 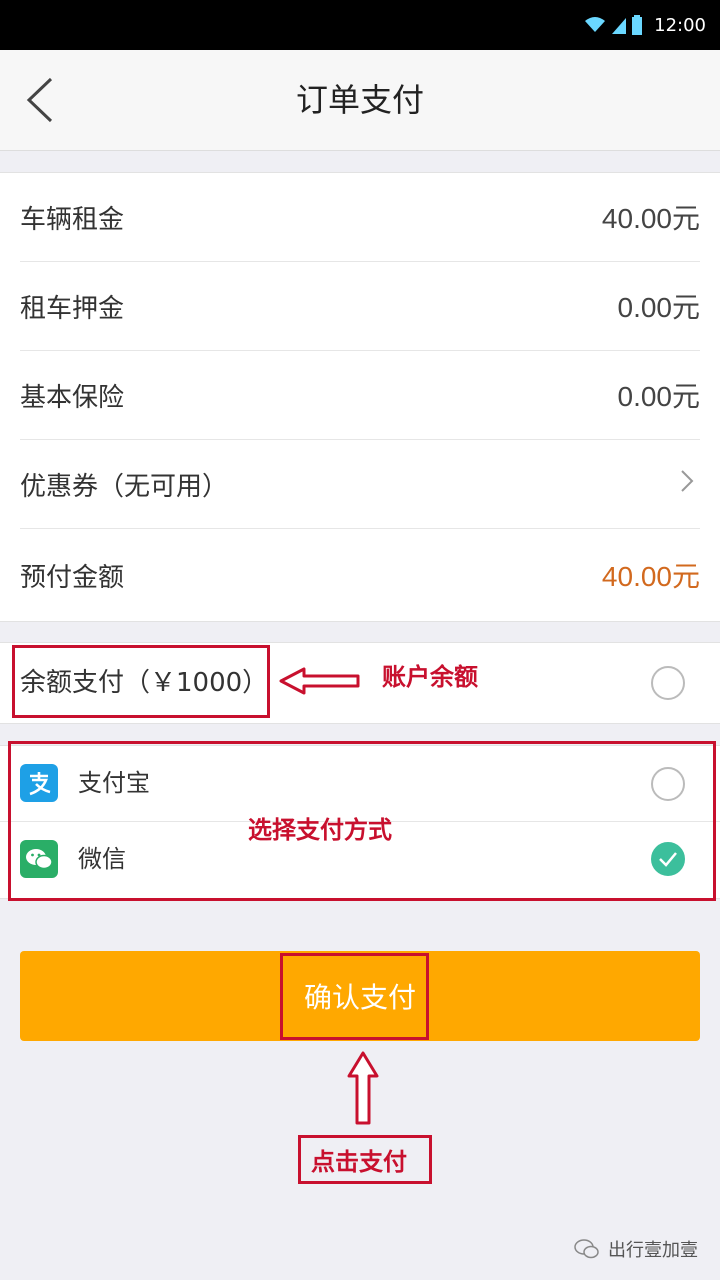 What do you see at coordinates (690, 484) in the screenshot?
I see `chevron-right-icon` at bounding box center [690, 484].